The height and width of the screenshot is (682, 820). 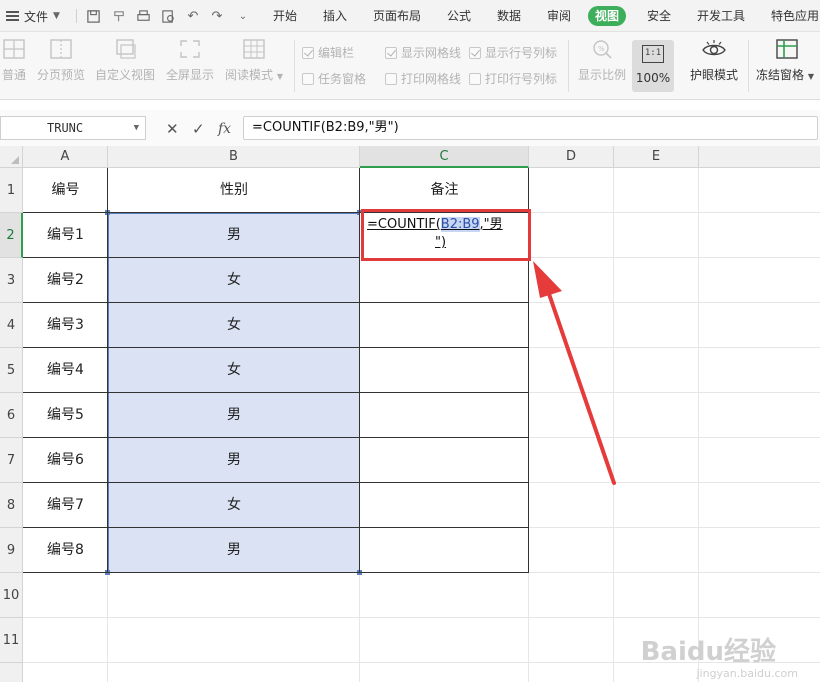 I want to click on reading-mode-button: 阅读模式 ▼, so click(x=254, y=60).